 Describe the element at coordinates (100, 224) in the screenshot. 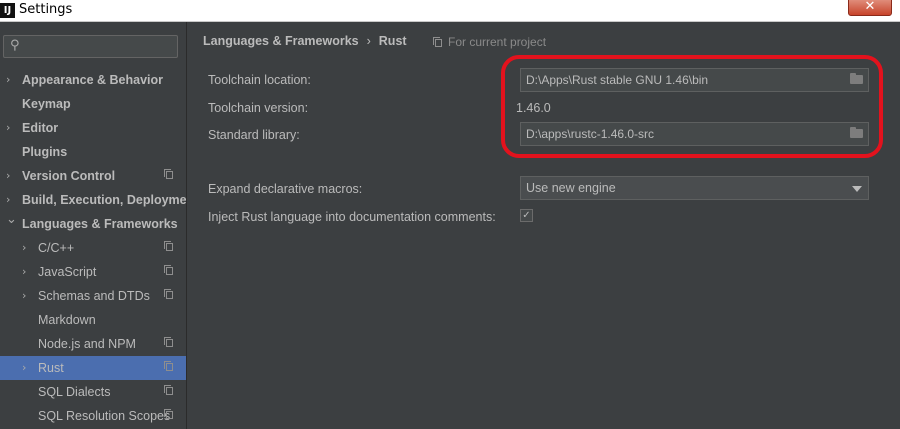

I see `sidebar-item-label: Languages & Frameworks` at that location.